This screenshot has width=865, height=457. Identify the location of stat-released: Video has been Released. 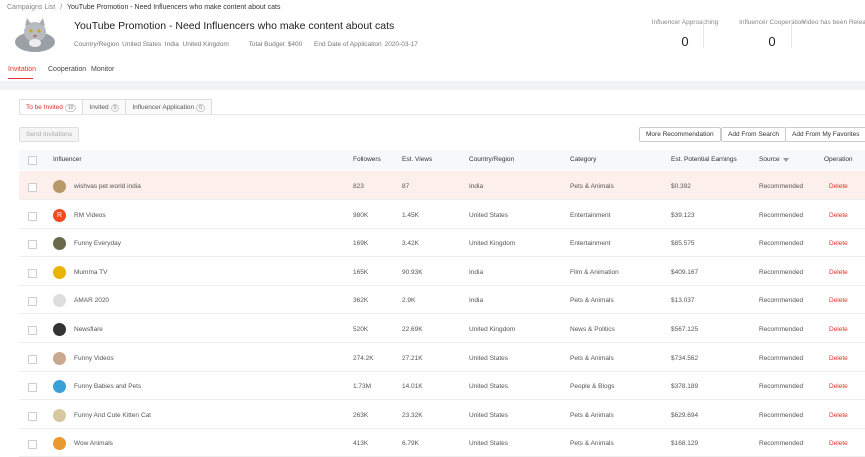
(833, 22).